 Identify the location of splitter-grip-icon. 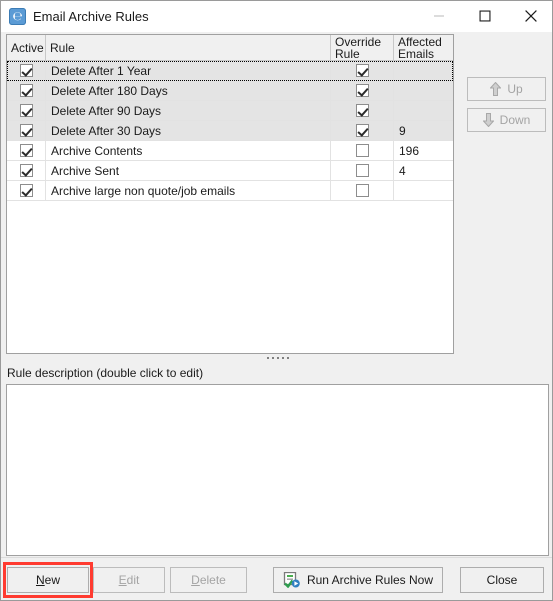
(277, 358).